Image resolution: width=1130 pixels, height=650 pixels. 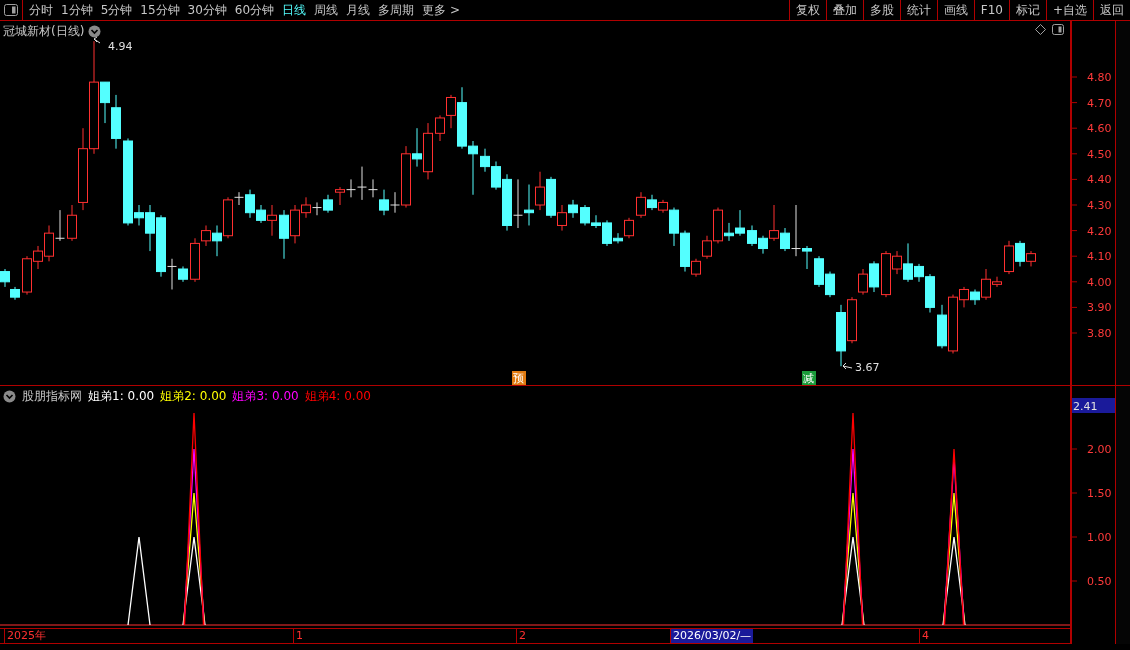 I want to click on price-axis-label: 3.80, so click(x=1099, y=333).